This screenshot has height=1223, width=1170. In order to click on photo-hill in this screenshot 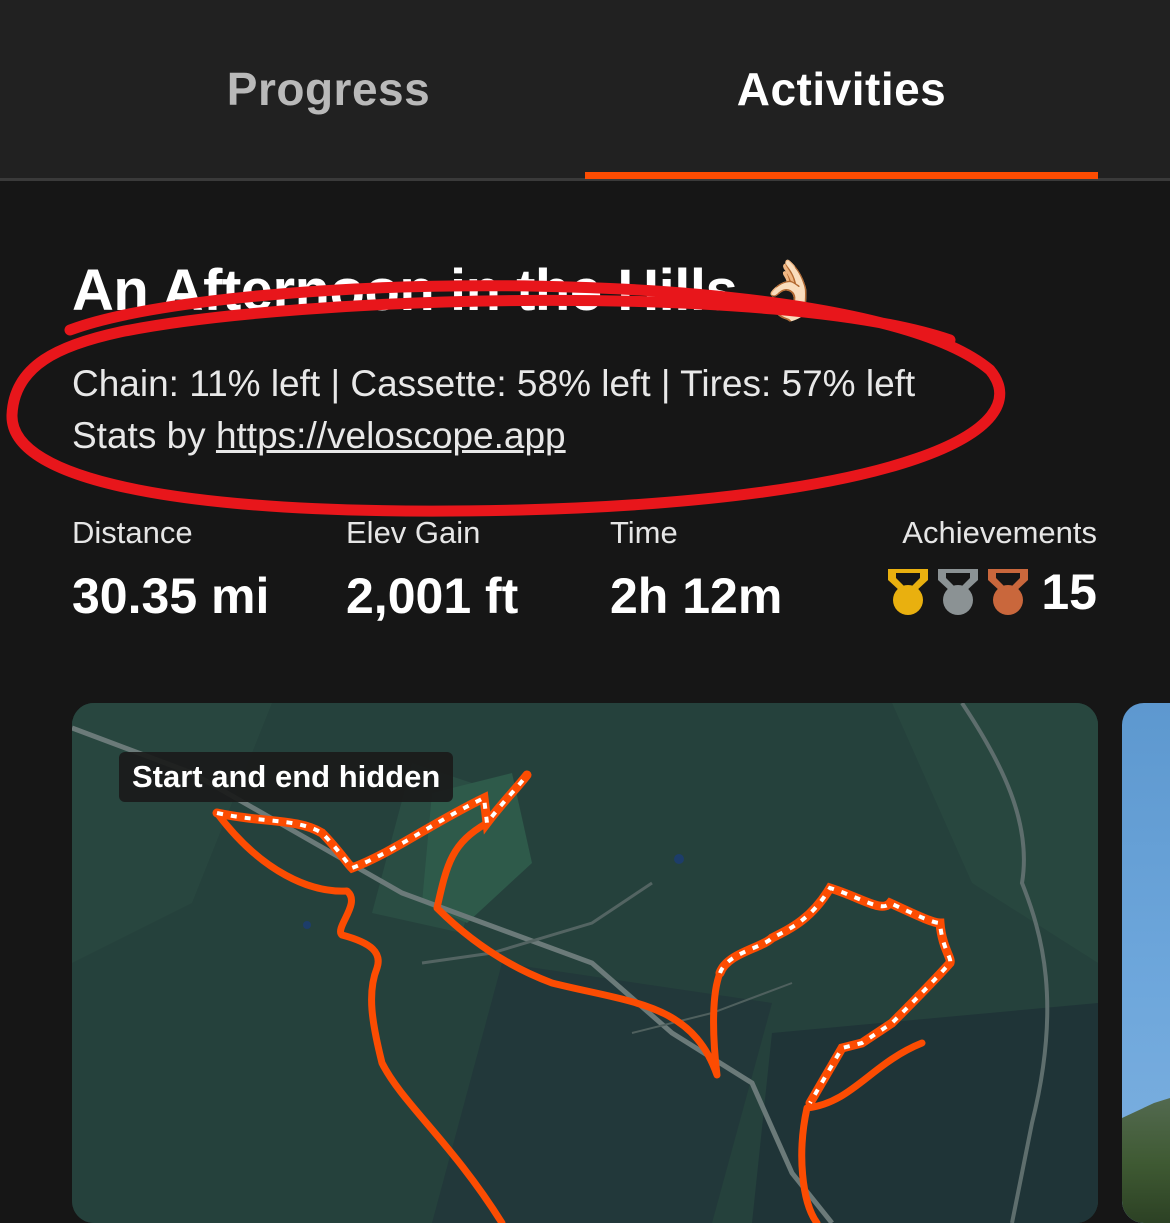, I will do `click(1146, 1155)`.